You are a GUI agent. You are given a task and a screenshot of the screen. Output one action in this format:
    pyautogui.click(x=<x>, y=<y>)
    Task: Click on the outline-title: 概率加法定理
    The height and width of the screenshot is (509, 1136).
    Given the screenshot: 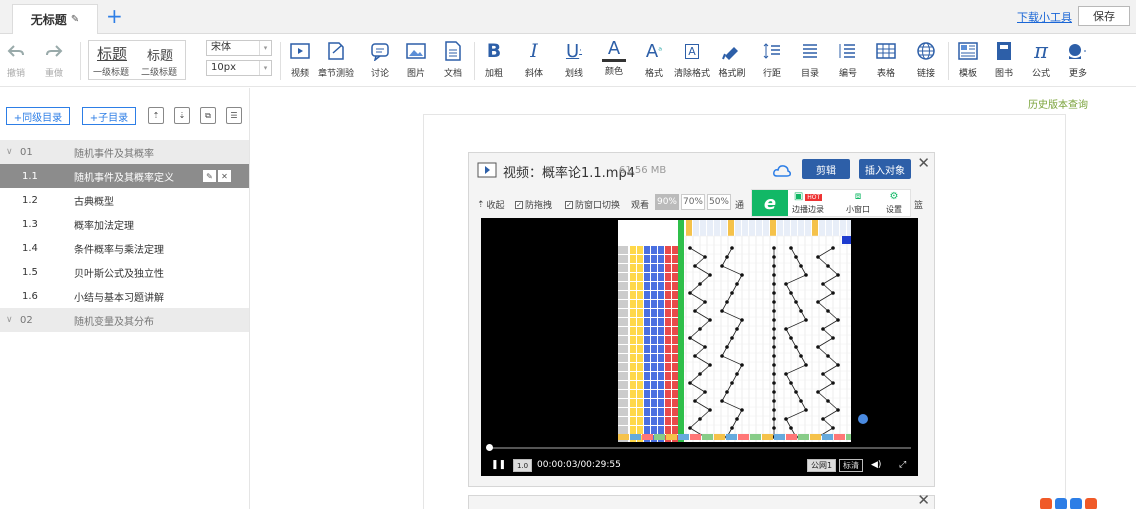 What is the action you would take?
    pyautogui.click(x=104, y=226)
    